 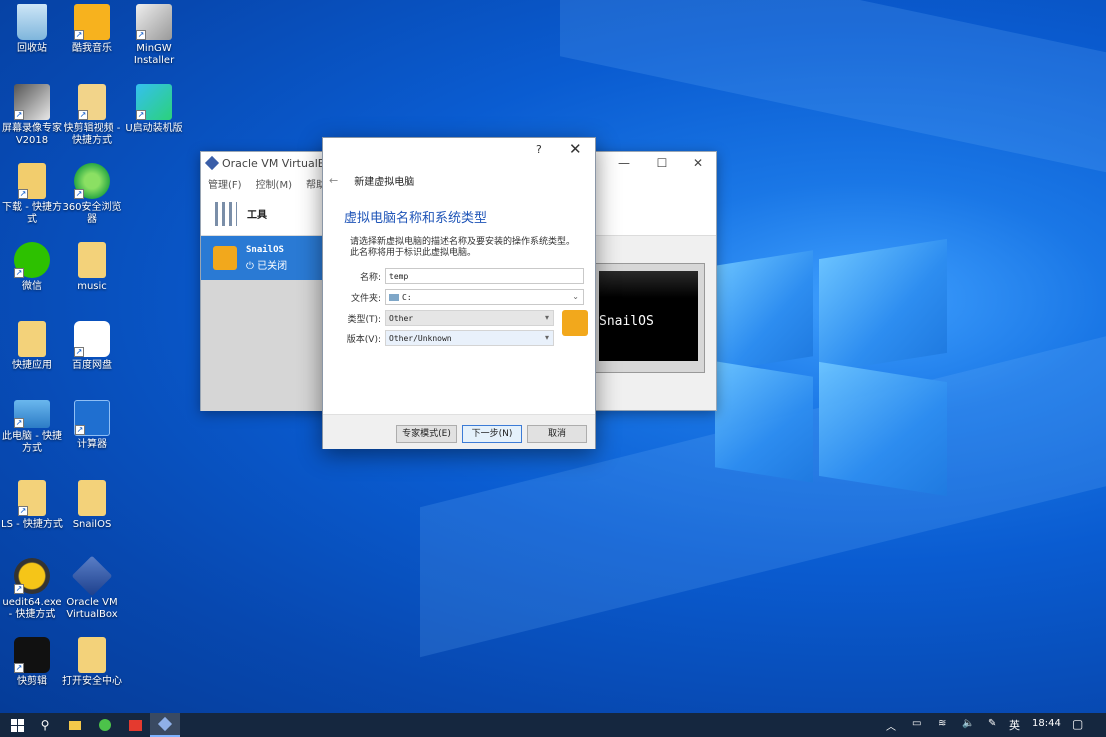 I want to click on dialog-titlebar: ? ✕, so click(x=459, y=151).